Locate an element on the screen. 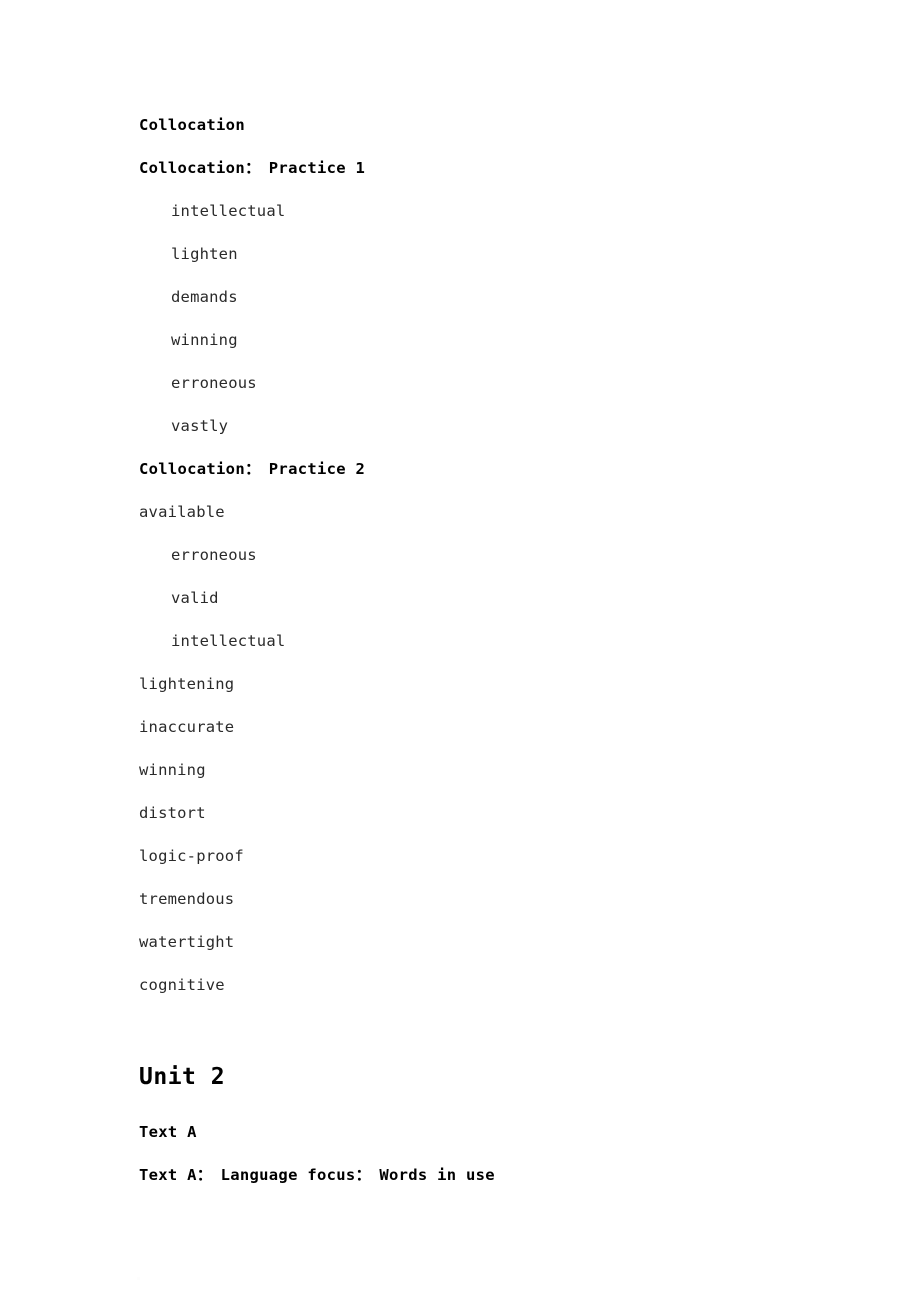 The height and width of the screenshot is (1301, 920). list-item: inaccurate is located at coordinates (187, 727).